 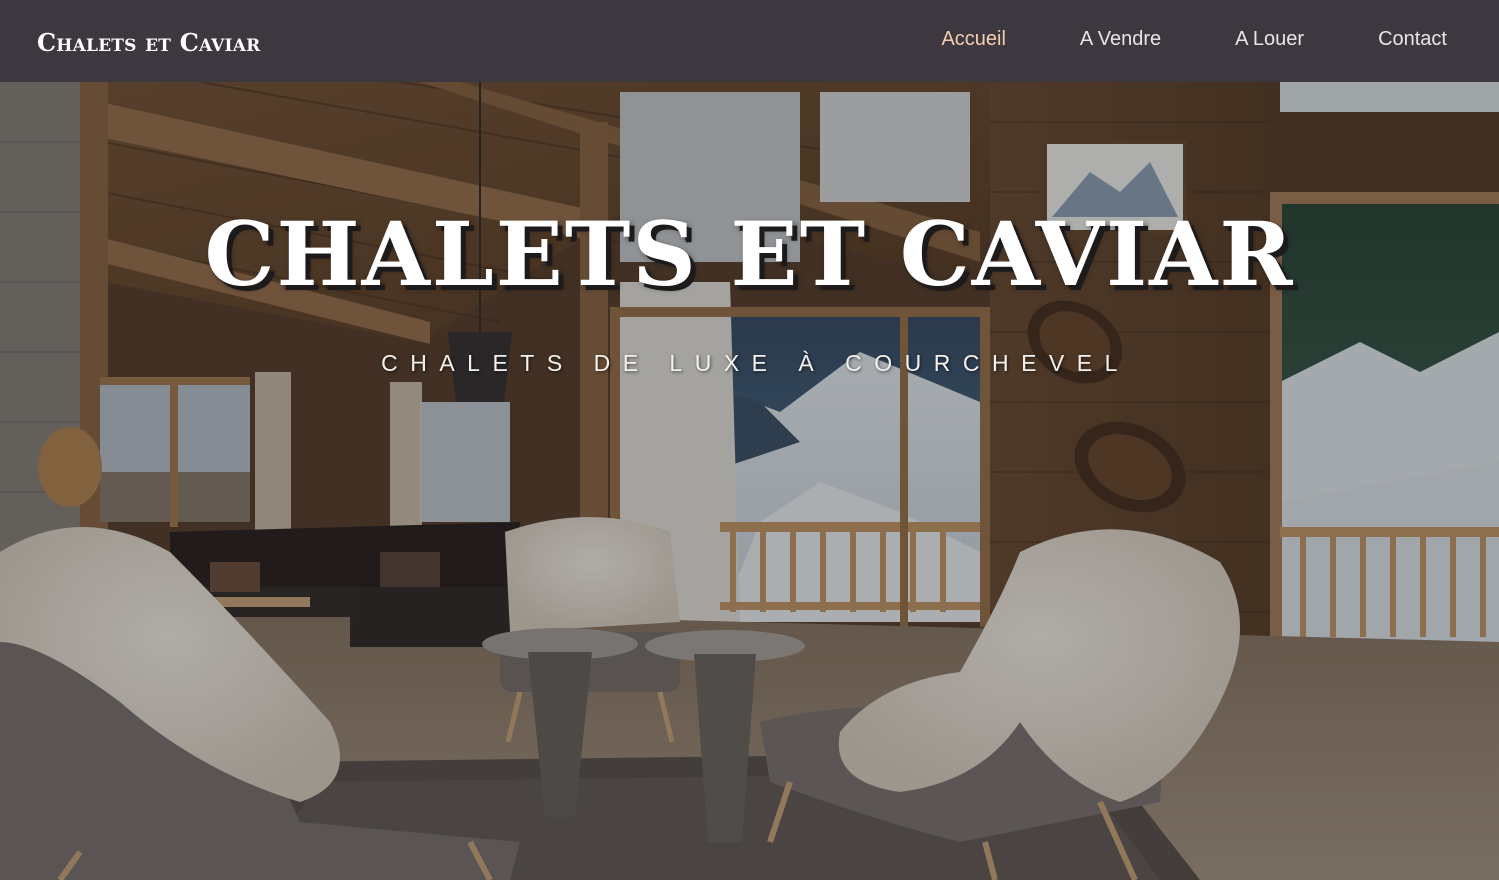 What do you see at coordinates (973, 39) in the screenshot?
I see `nav-link-accueil: Accueil` at bounding box center [973, 39].